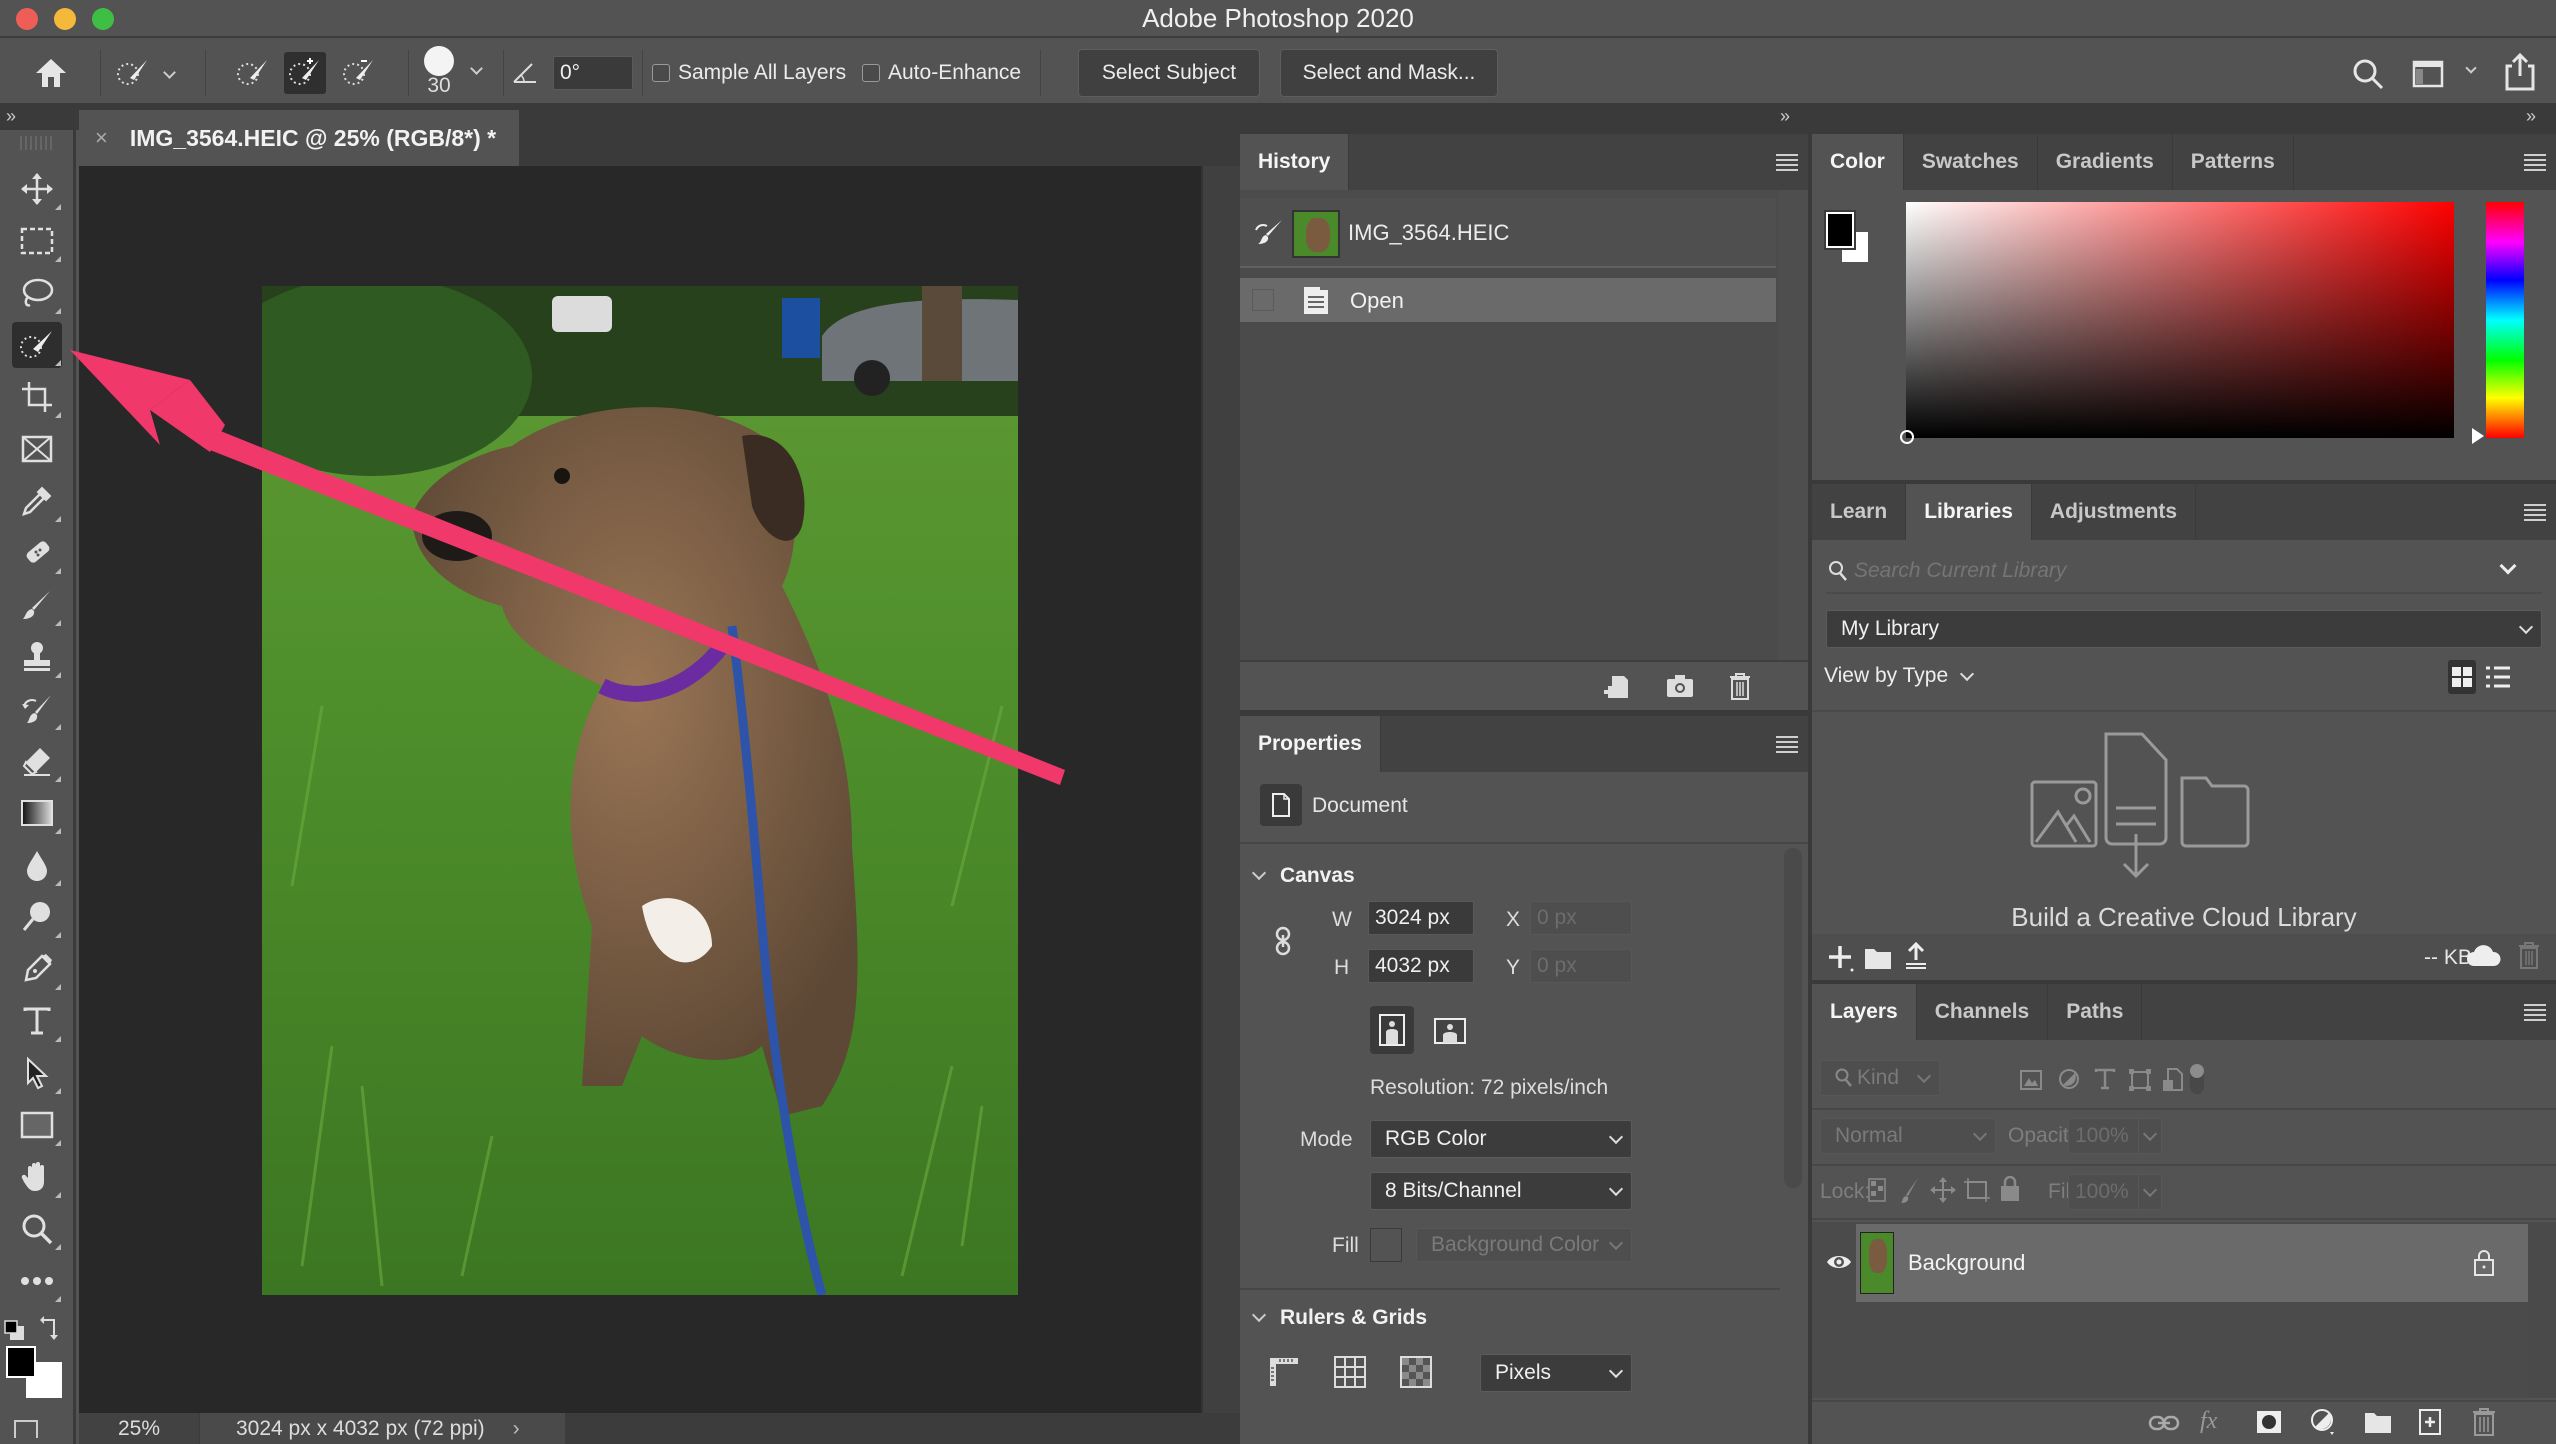  What do you see at coordinates (253, 73) in the screenshot?
I see `new-selection-mode` at bounding box center [253, 73].